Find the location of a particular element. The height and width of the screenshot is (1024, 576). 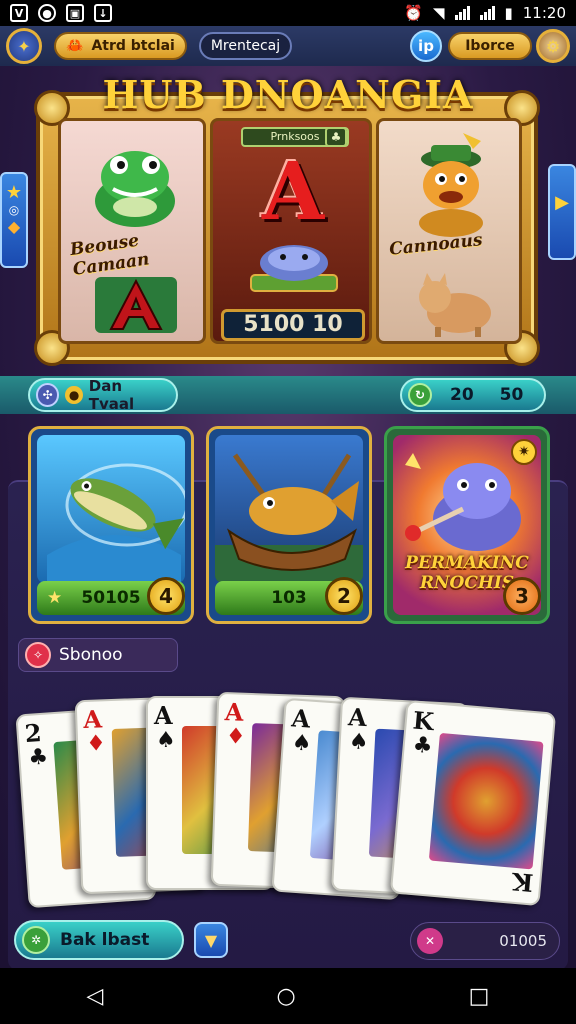

game-card-1: ★ 50105 4 is located at coordinates (111, 525).